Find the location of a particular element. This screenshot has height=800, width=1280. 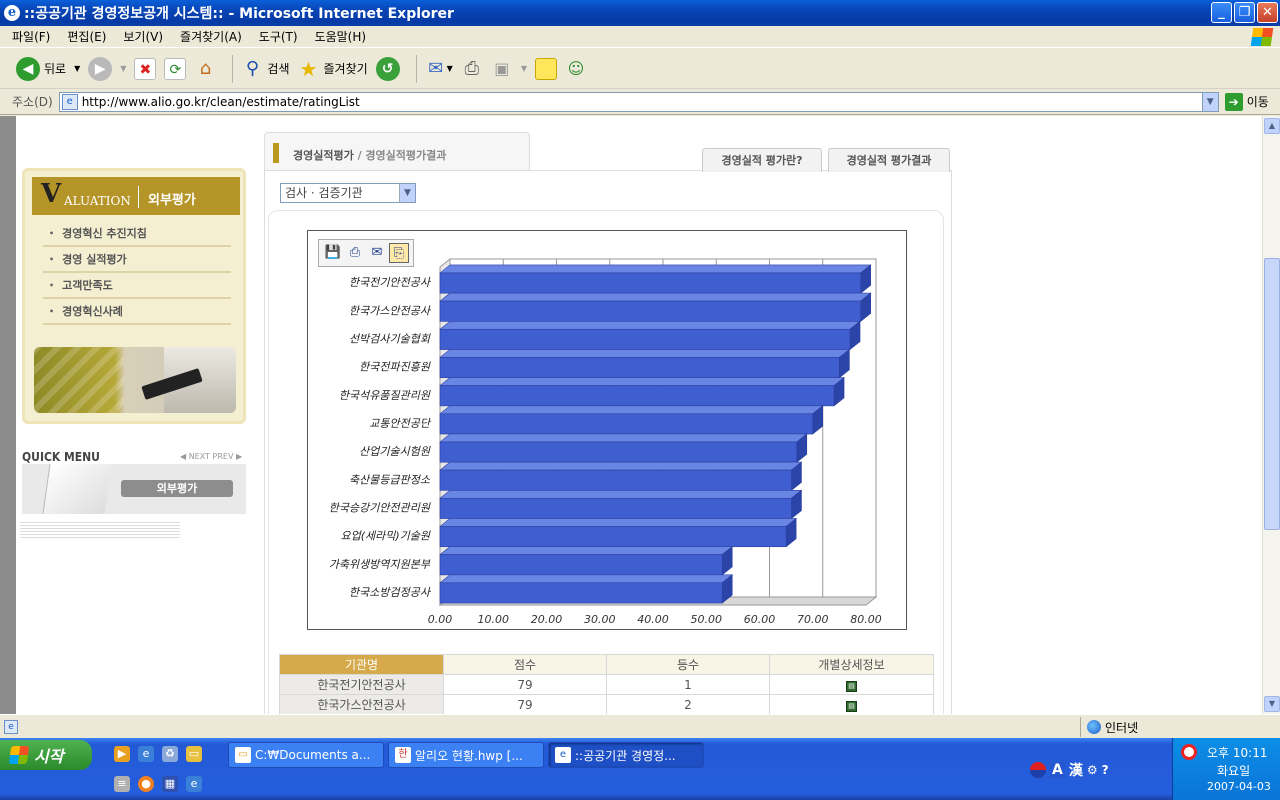

windows-logo-icon is located at coordinates (1262, 37).